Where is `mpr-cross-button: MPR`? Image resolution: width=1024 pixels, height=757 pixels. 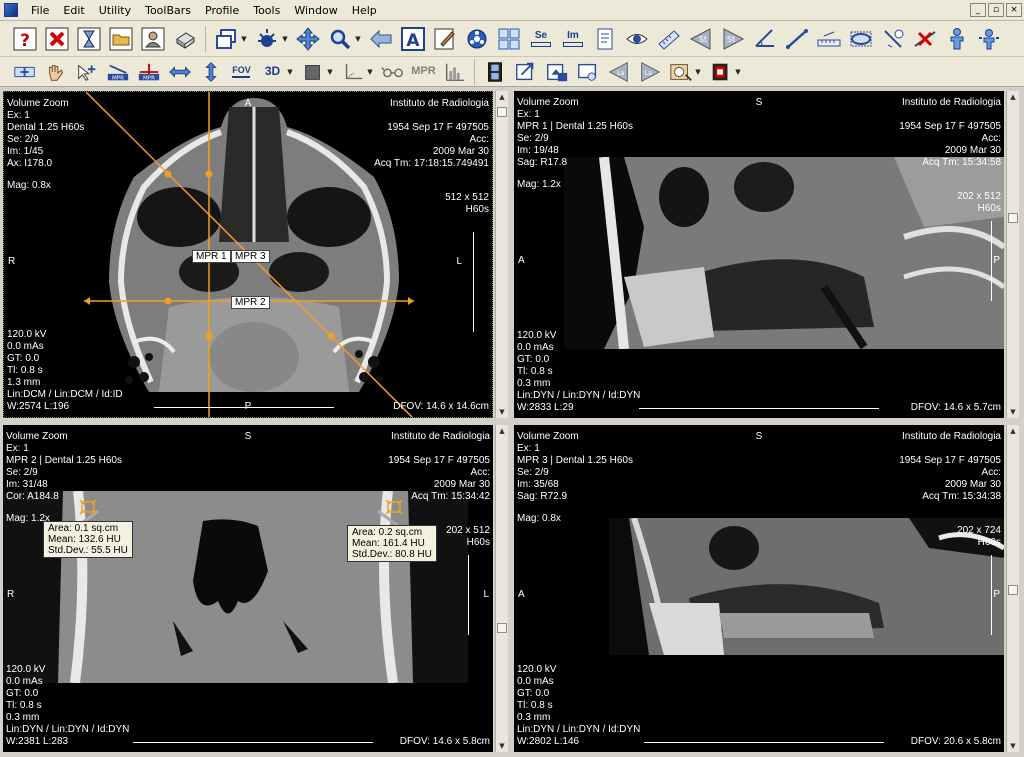
mpr-cross-button: MPR is located at coordinates (148, 72).